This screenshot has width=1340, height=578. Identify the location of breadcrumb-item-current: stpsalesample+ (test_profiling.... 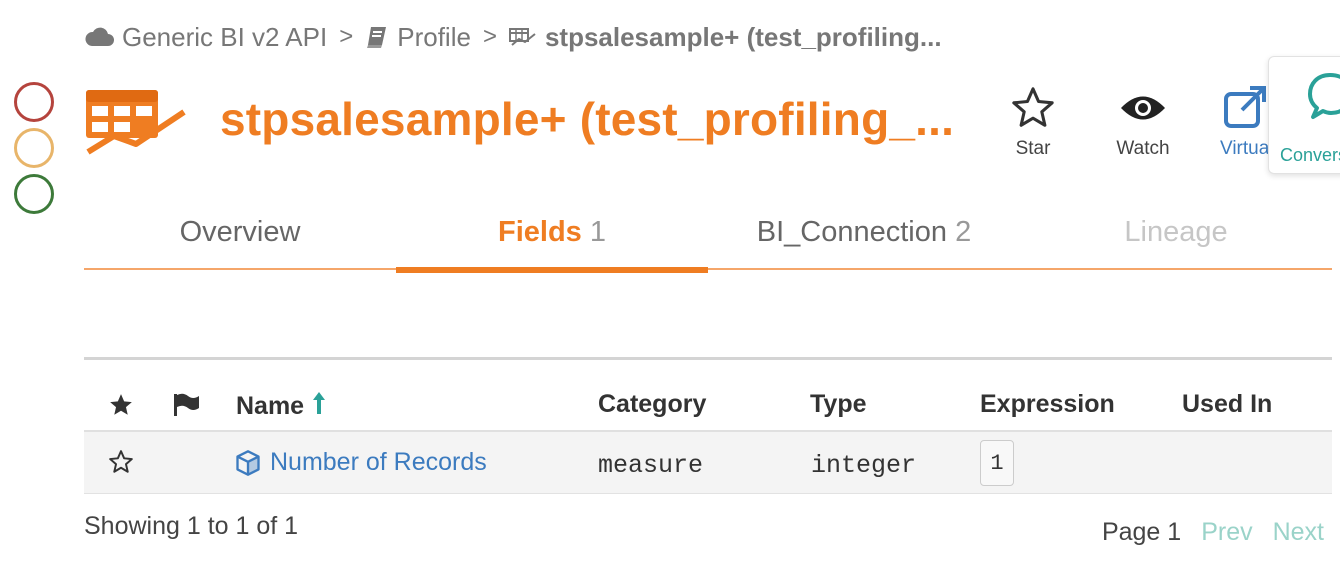
(725, 37).